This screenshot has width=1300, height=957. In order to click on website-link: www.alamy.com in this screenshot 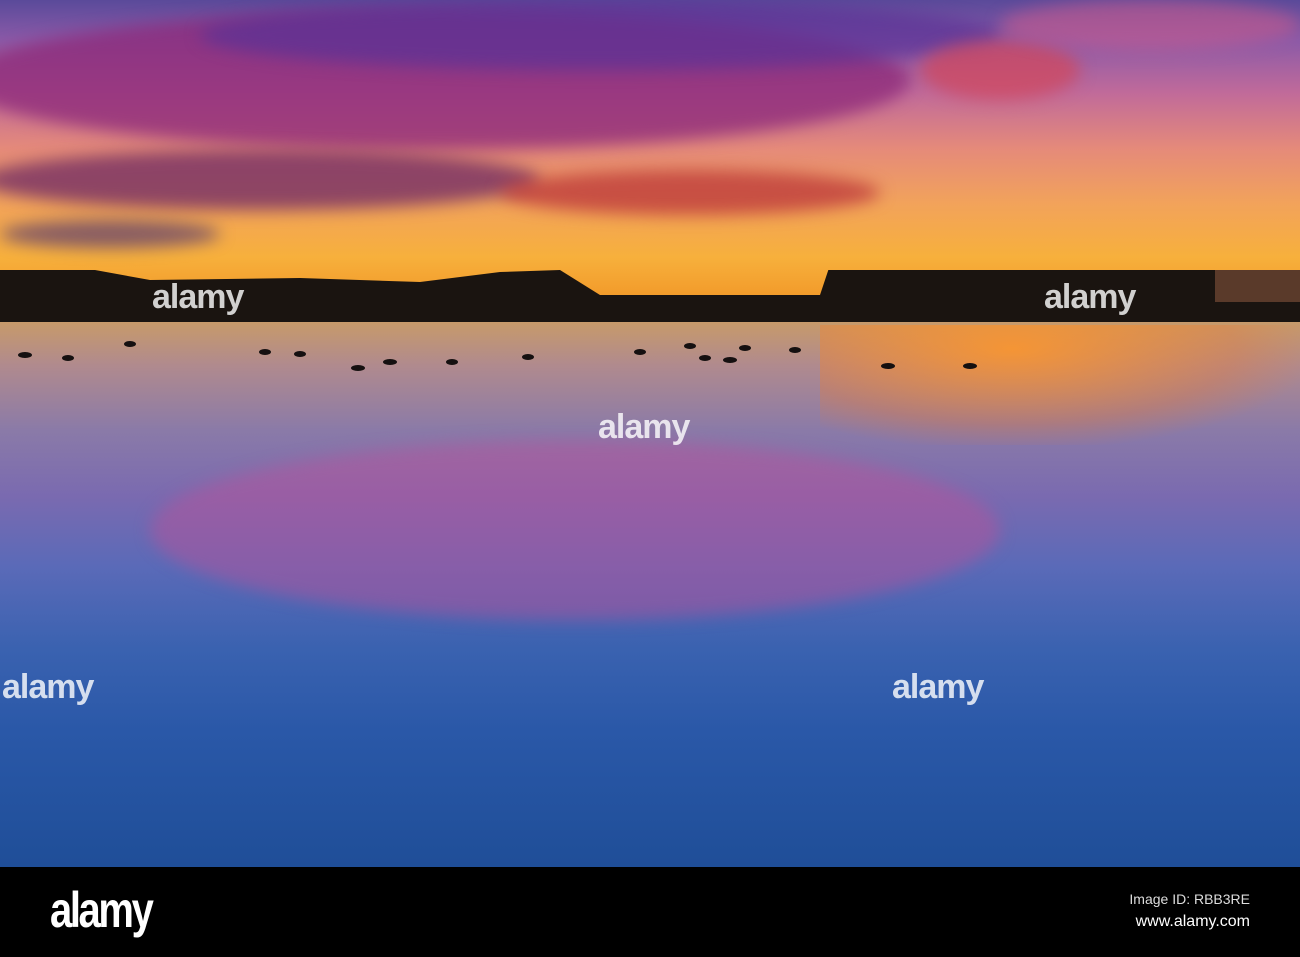, I will do `click(1193, 922)`.